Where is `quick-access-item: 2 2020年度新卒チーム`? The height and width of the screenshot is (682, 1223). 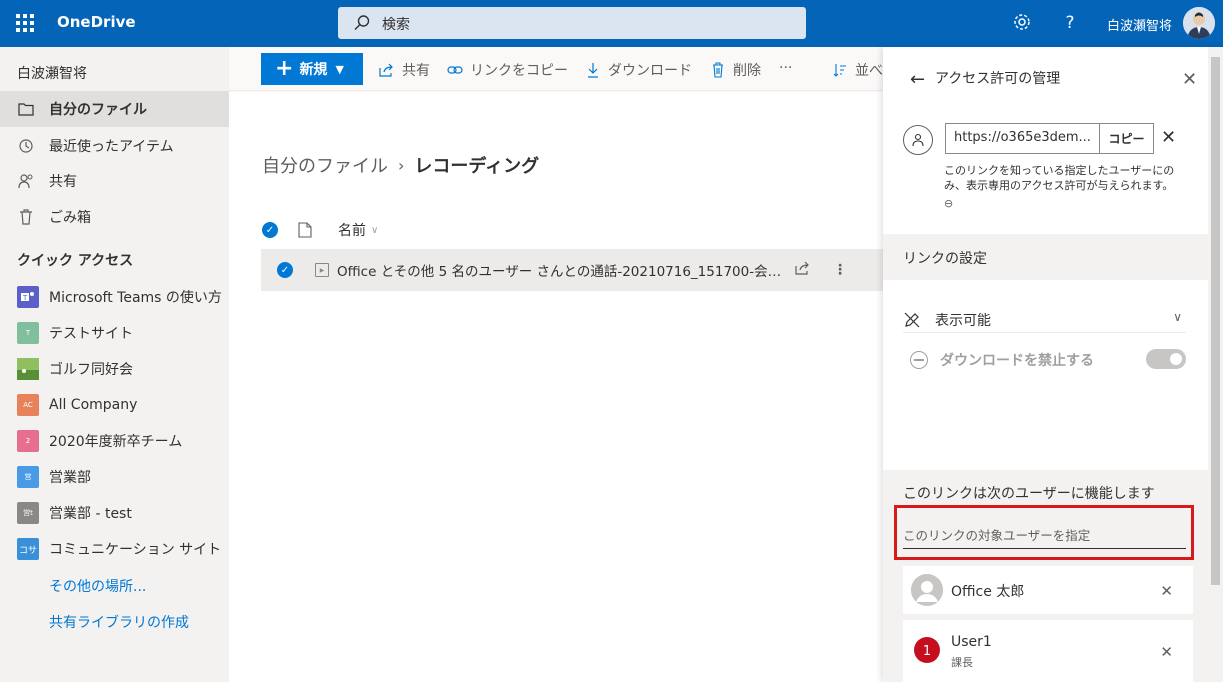
quick-access-item: 2 2020年度新卒チーム is located at coordinates (114, 441).